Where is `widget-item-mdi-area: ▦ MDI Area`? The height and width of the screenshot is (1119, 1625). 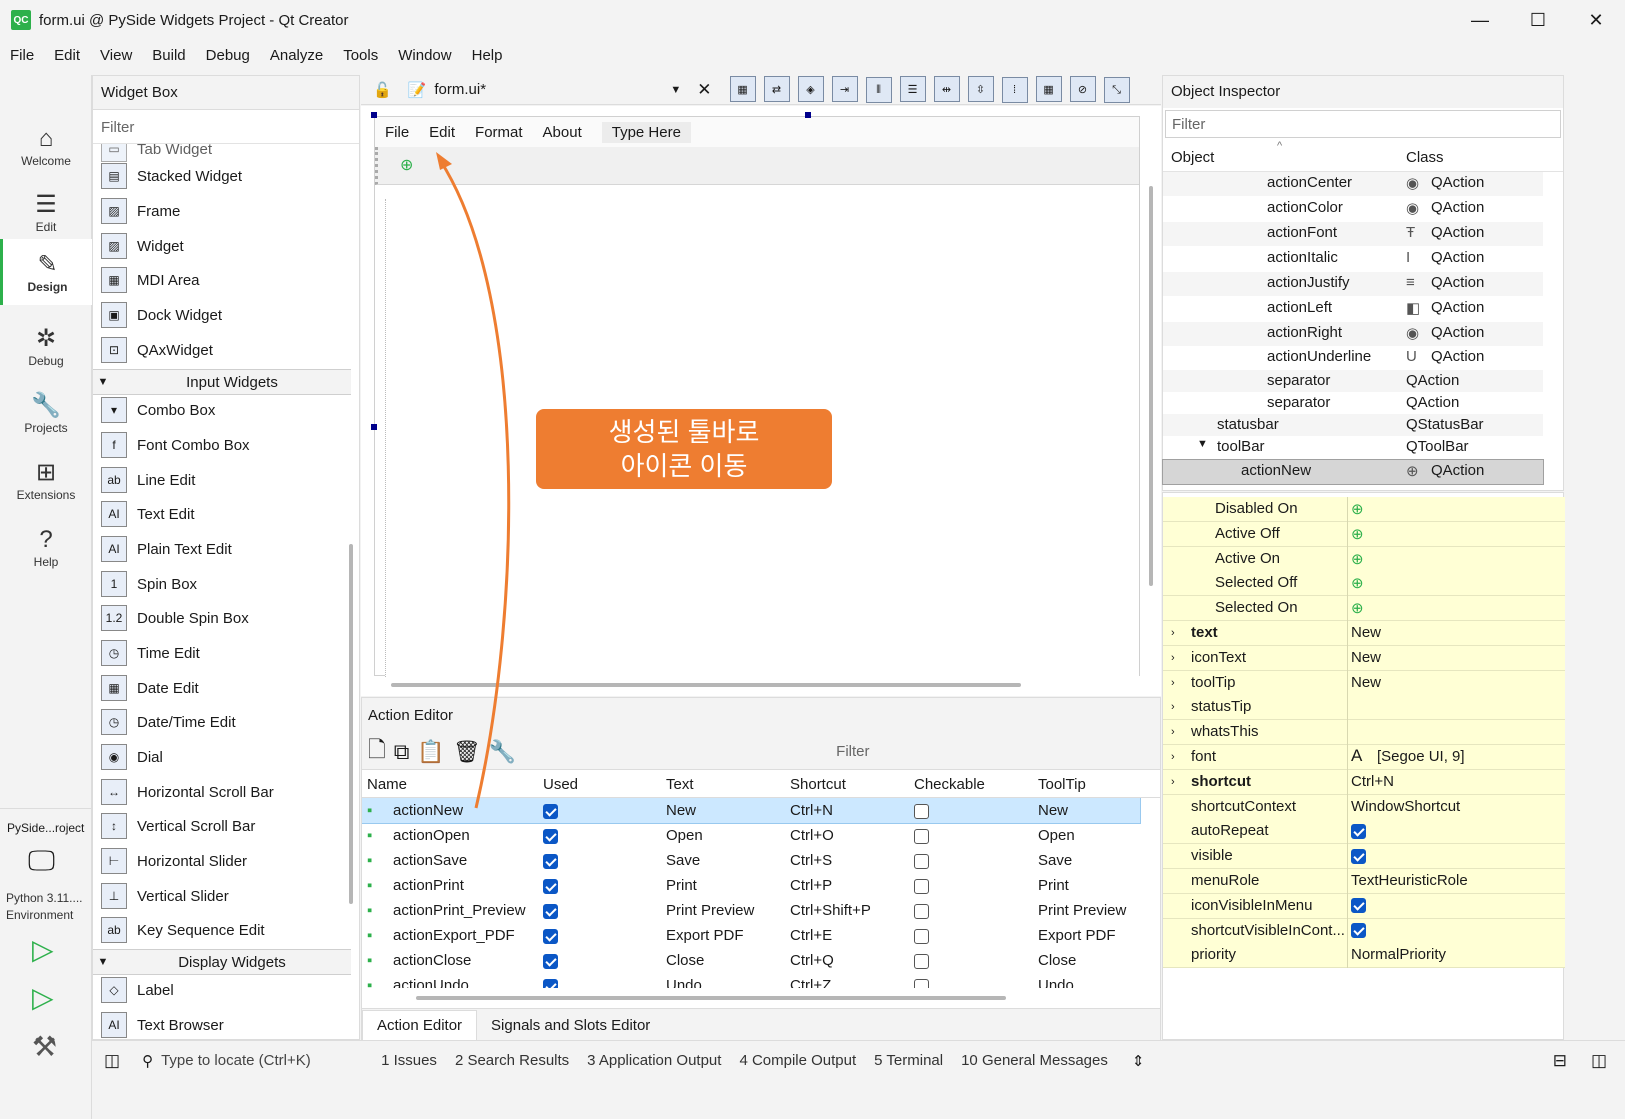 widget-item-mdi-area: ▦ MDI Area is located at coordinates (150, 280).